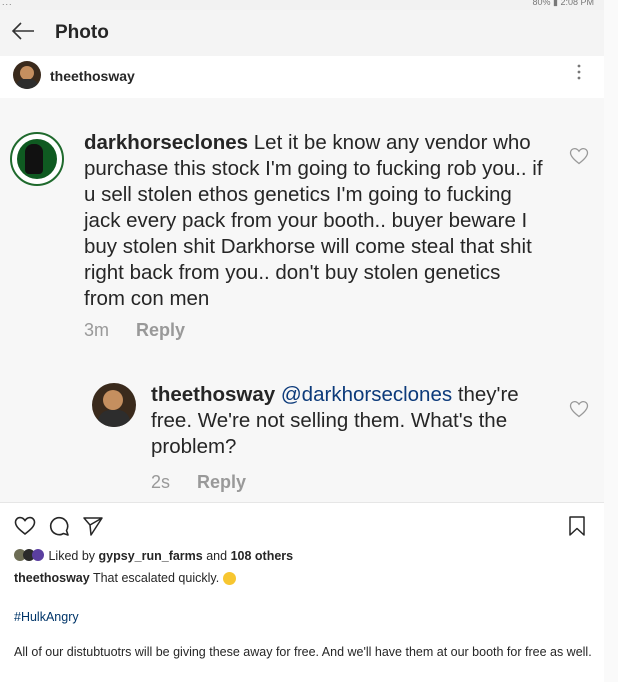  What do you see at coordinates (302, 523) in the screenshot?
I see `post-actions` at bounding box center [302, 523].